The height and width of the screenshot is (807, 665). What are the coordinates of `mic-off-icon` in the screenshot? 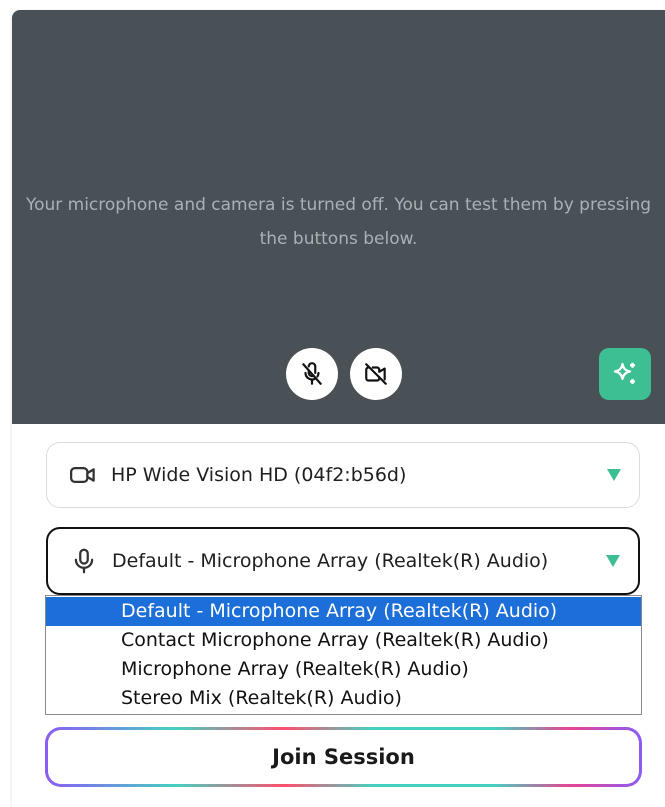 It's located at (312, 373).